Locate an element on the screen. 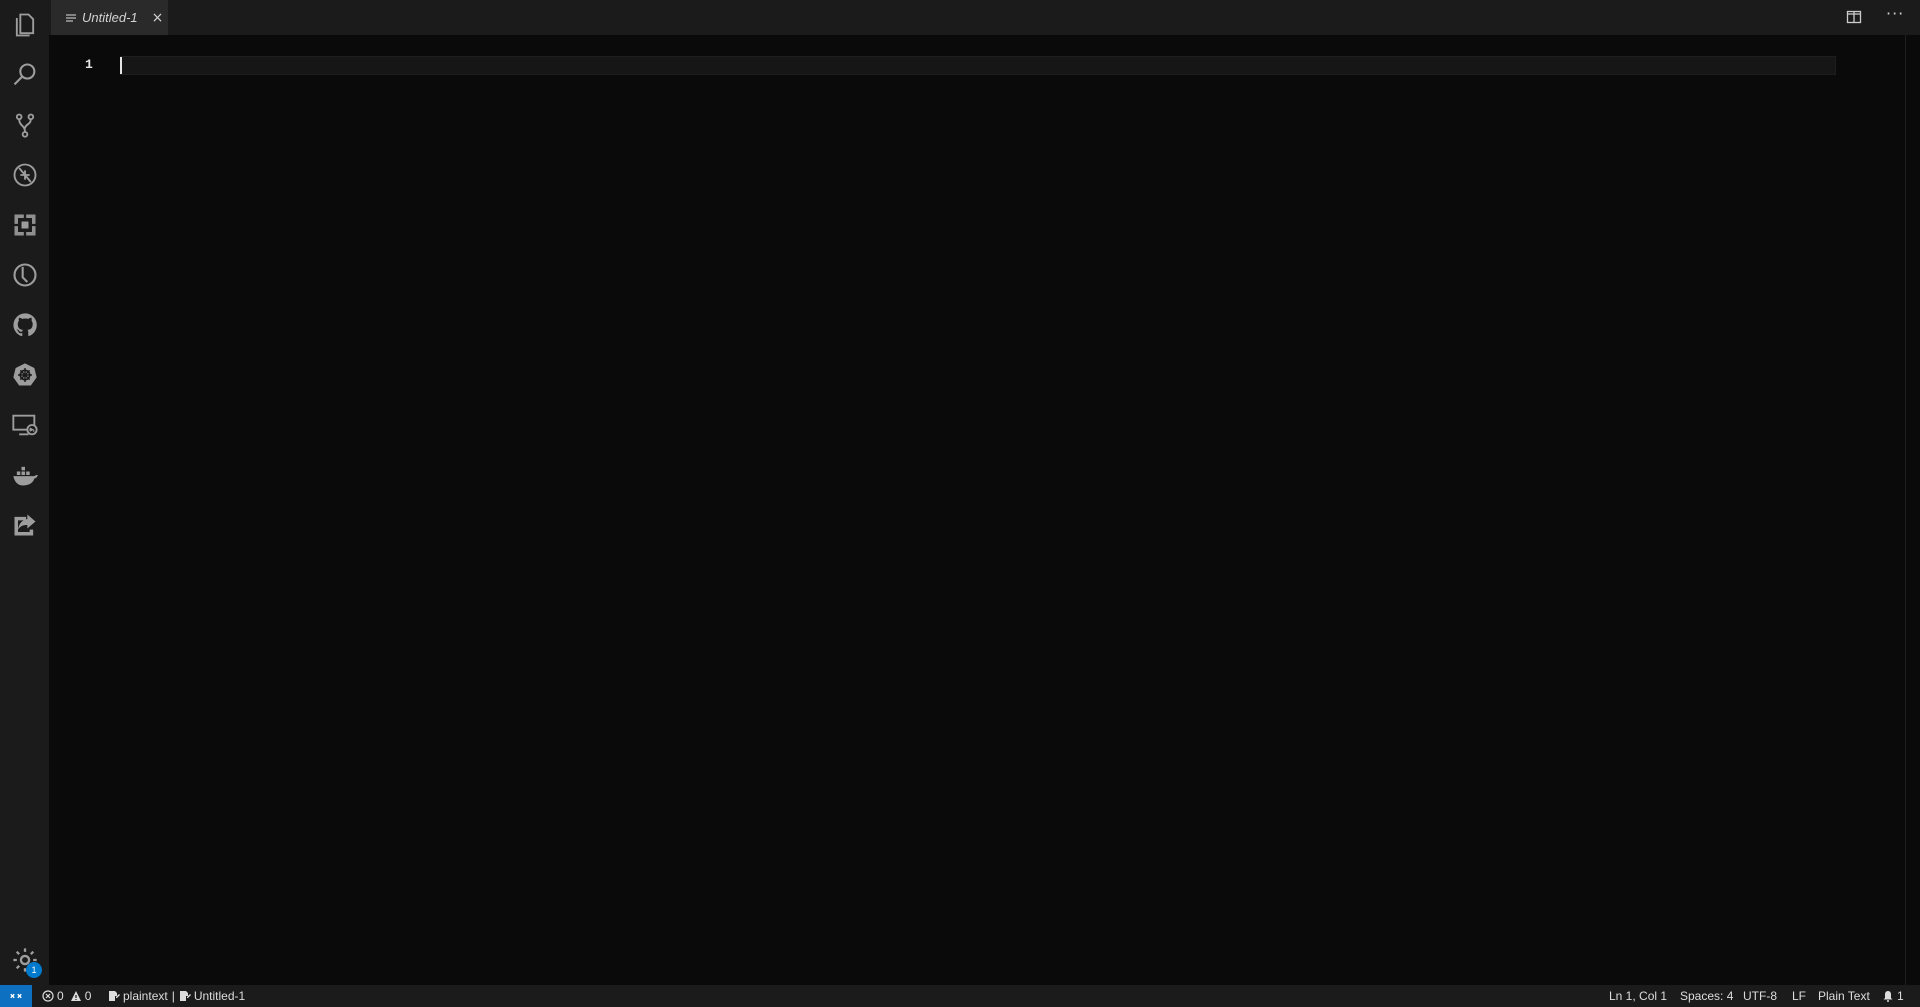 This screenshot has width=1920, height=1007. bell-icon is located at coordinates (1888, 996).